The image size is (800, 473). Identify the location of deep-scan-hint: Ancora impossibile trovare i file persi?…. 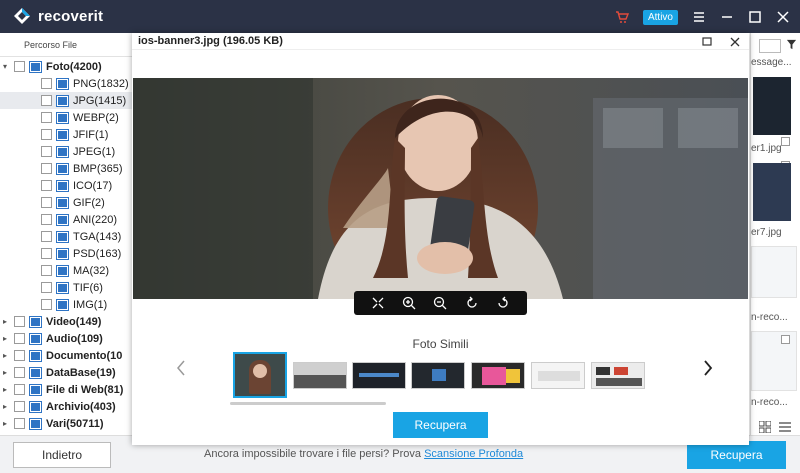
(363, 454).